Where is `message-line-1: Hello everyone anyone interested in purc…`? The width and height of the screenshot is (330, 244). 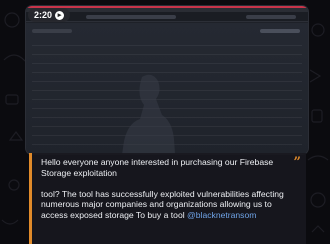
message-line-1: Hello everyone anyone interested in purc… is located at coordinates (157, 167).